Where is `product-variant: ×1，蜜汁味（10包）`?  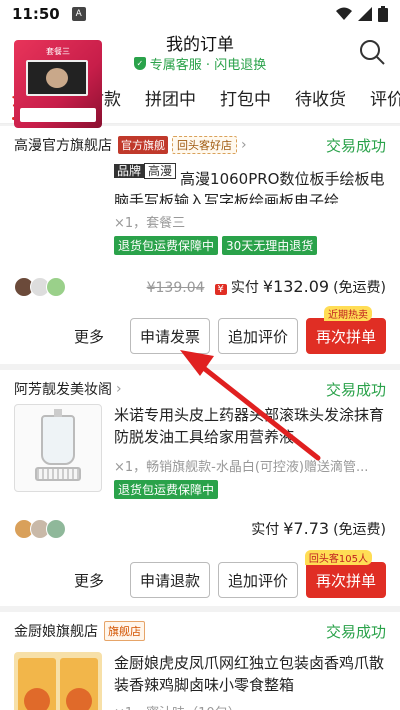
product-variant: ×1，蜜汁味（10包） is located at coordinates (250, 706).